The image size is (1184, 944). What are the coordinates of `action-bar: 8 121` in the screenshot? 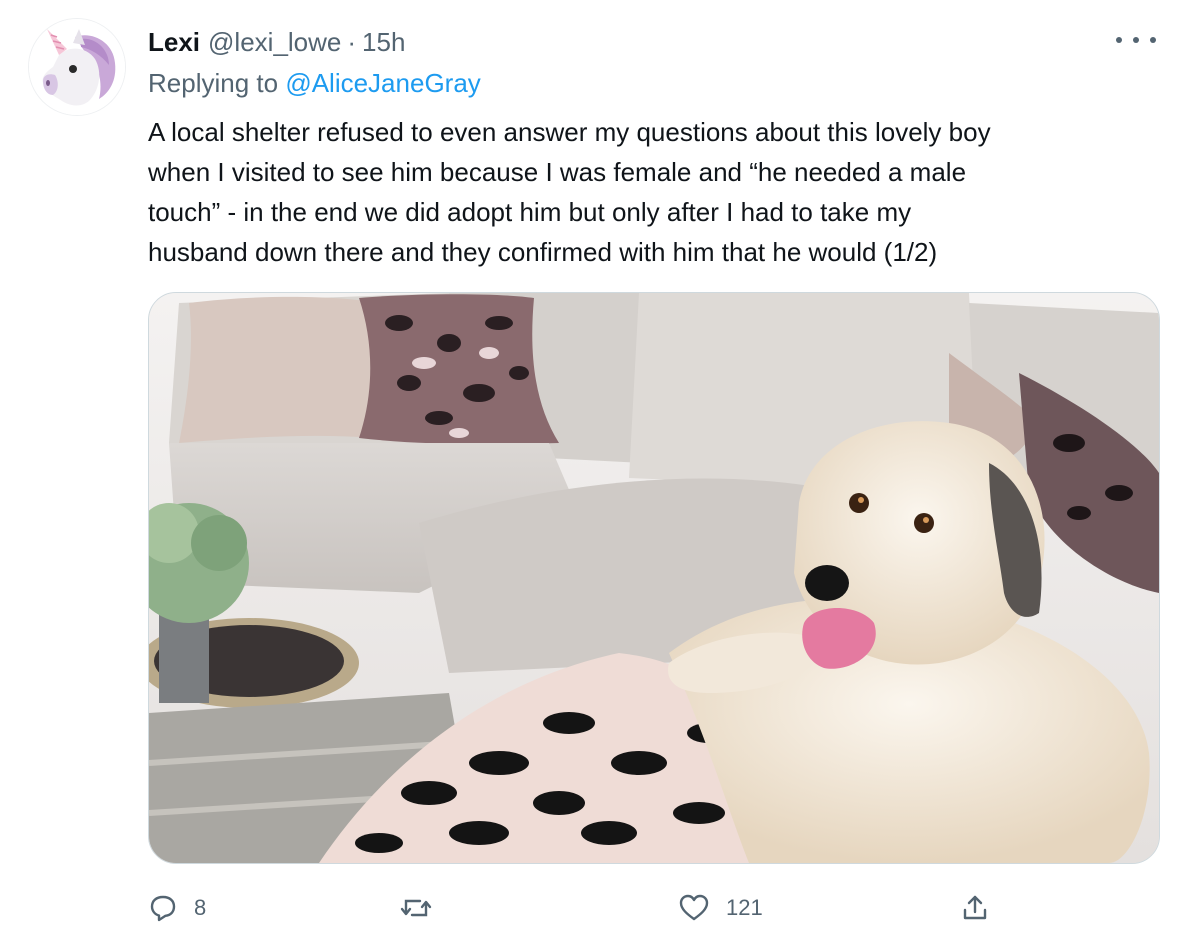 It's located at (653, 908).